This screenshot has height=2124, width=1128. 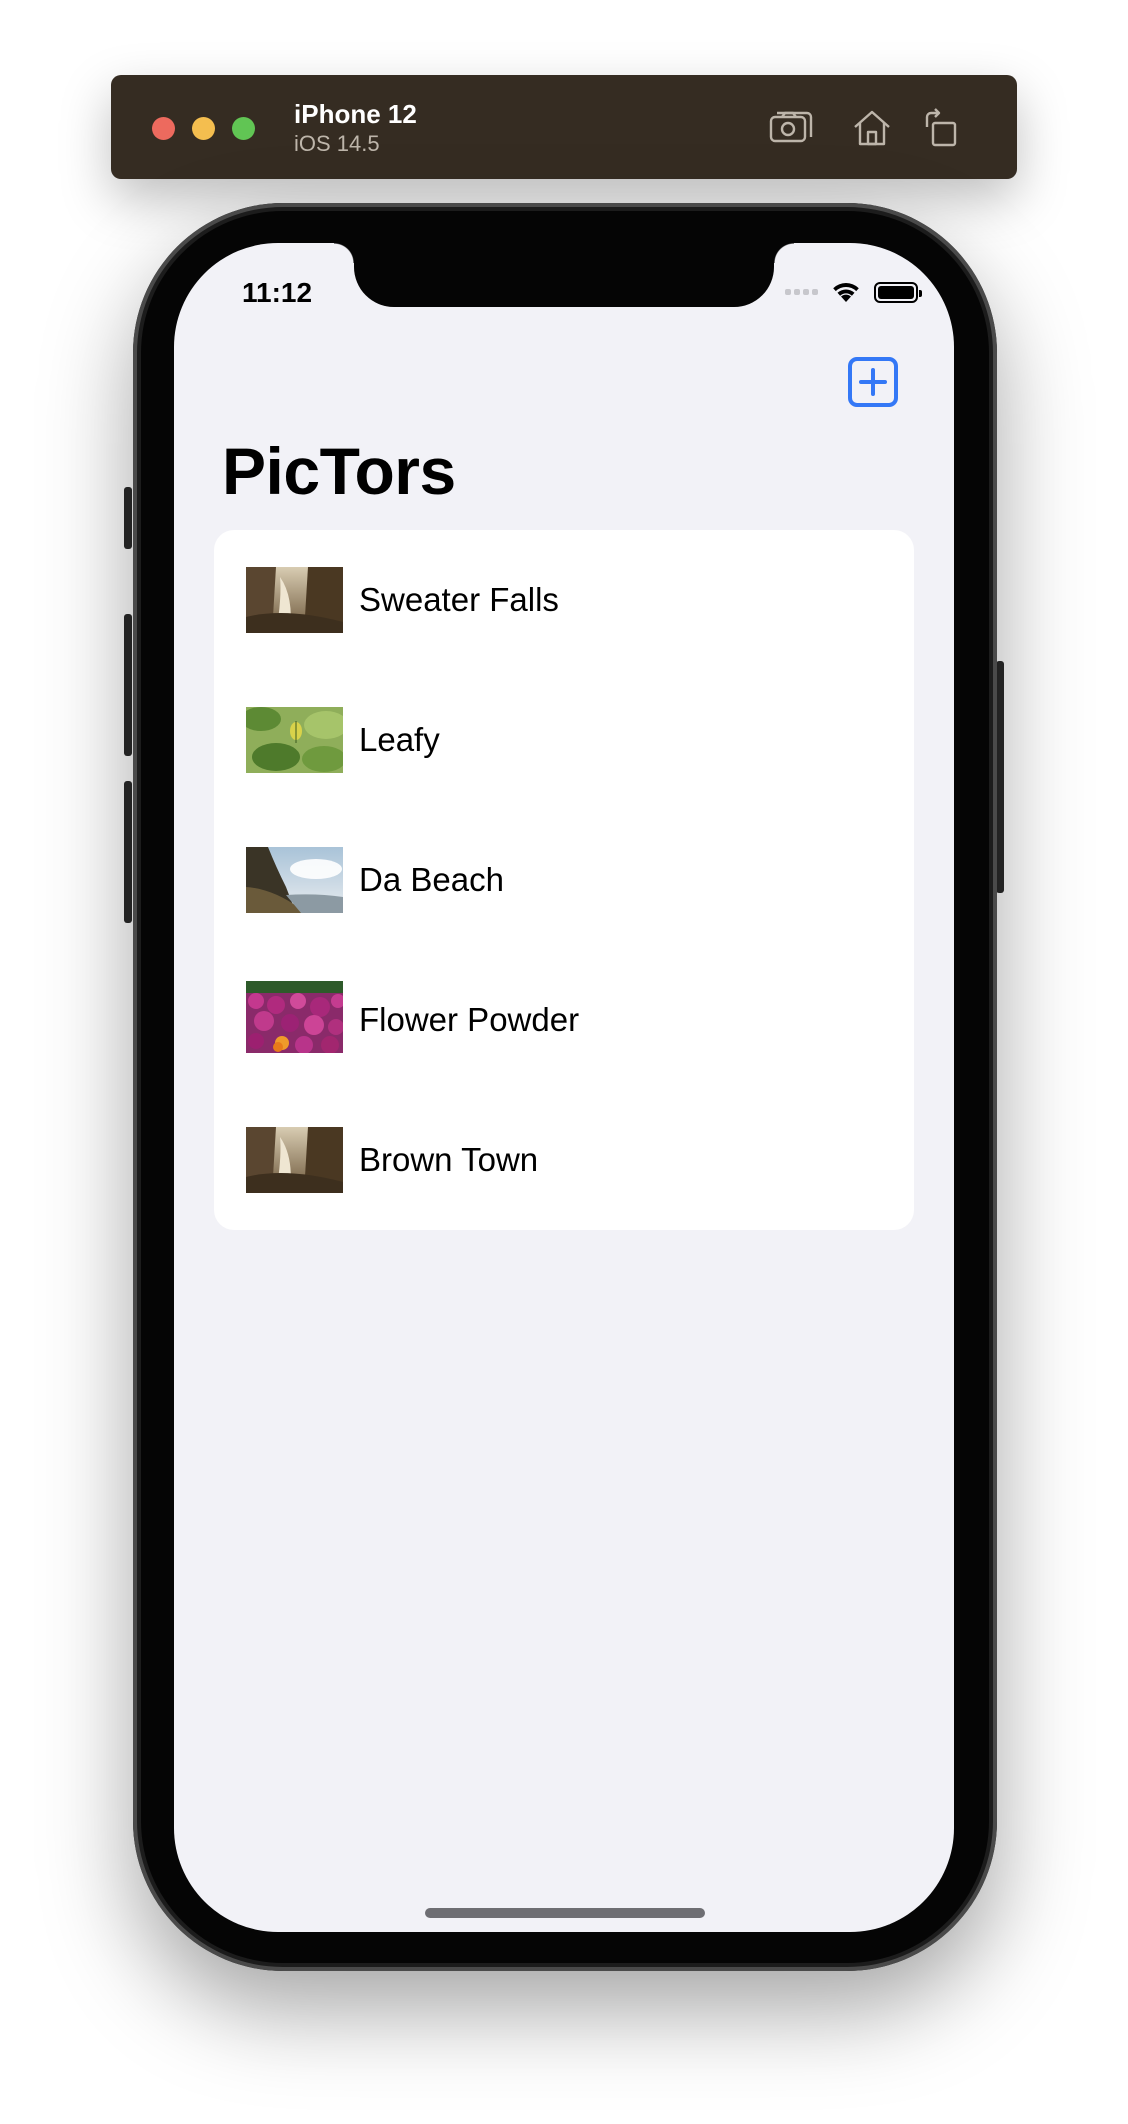 What do you see at coordinates (431, 879) in the screenshot?
I see `list-item-label: Da Beach` at bounding box center [431, 879].